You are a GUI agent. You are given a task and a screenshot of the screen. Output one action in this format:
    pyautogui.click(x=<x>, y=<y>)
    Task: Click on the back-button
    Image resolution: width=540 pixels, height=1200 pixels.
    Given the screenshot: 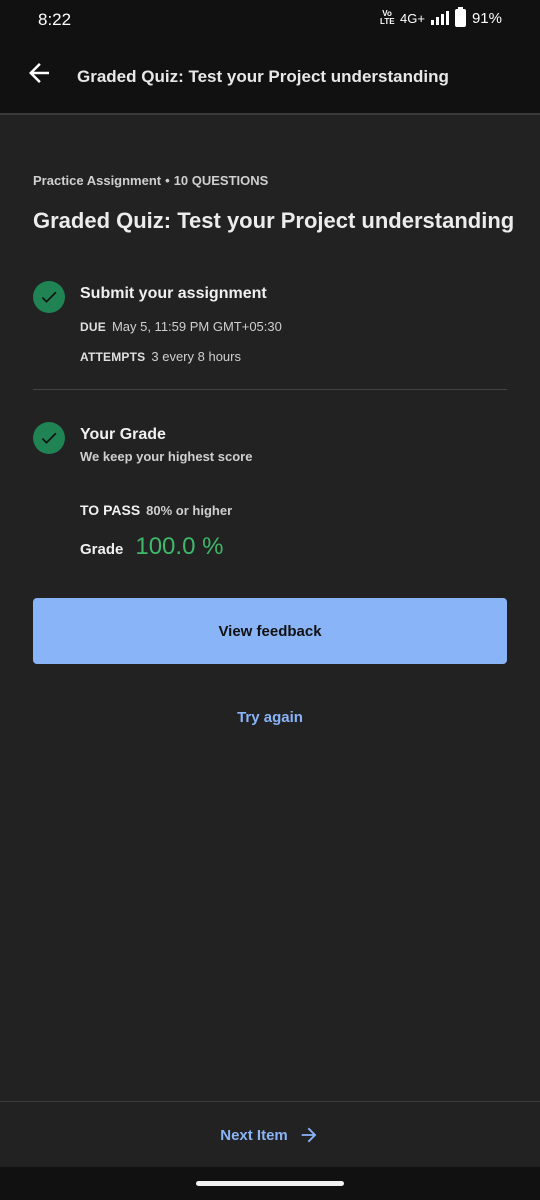 What is the action you would take?
    pyautogui.click(x=39, y=73)
    